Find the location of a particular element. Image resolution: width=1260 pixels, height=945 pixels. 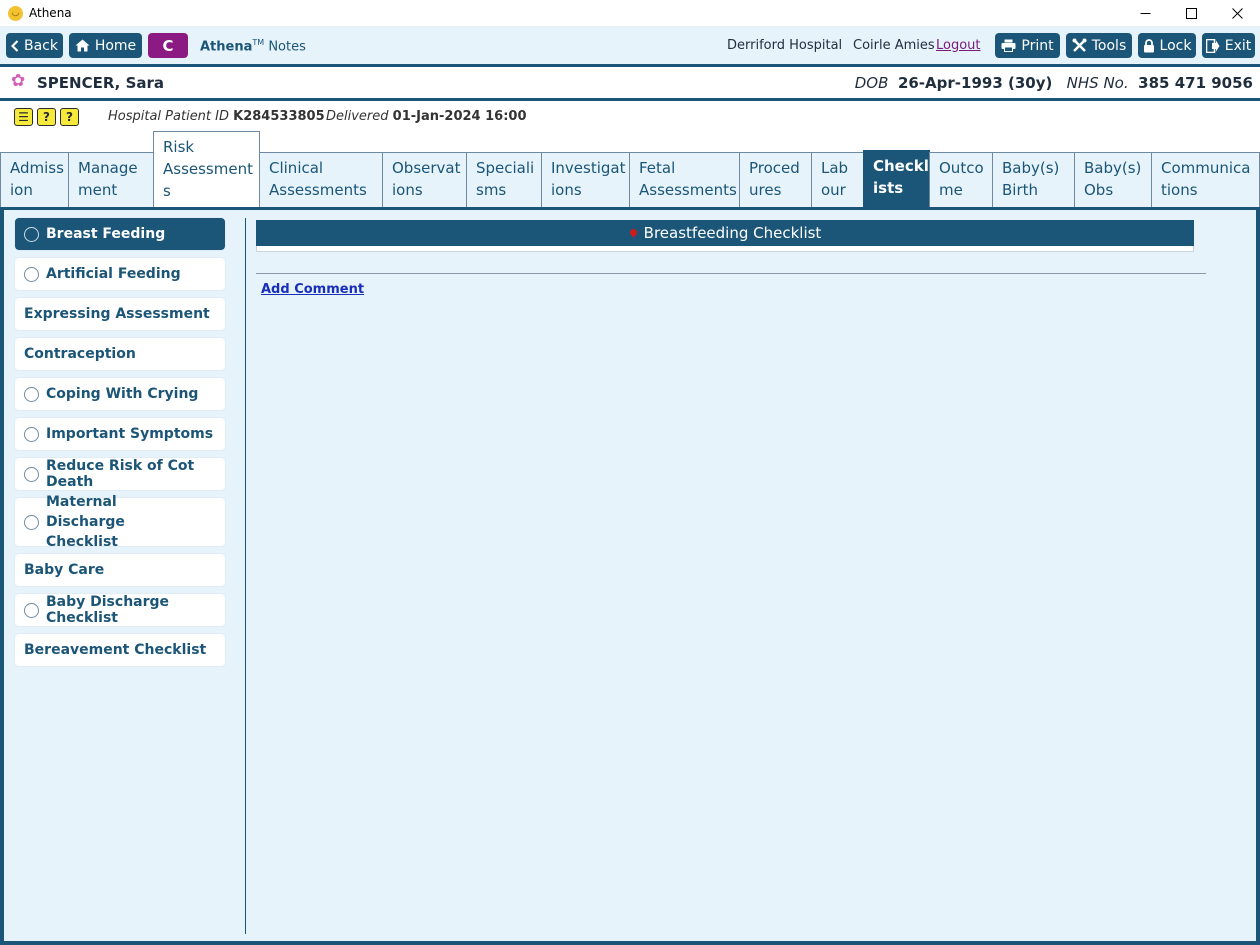

sidebar-item-expressing-assessment: Expressing Assessment is located at coordinates (120, 314).